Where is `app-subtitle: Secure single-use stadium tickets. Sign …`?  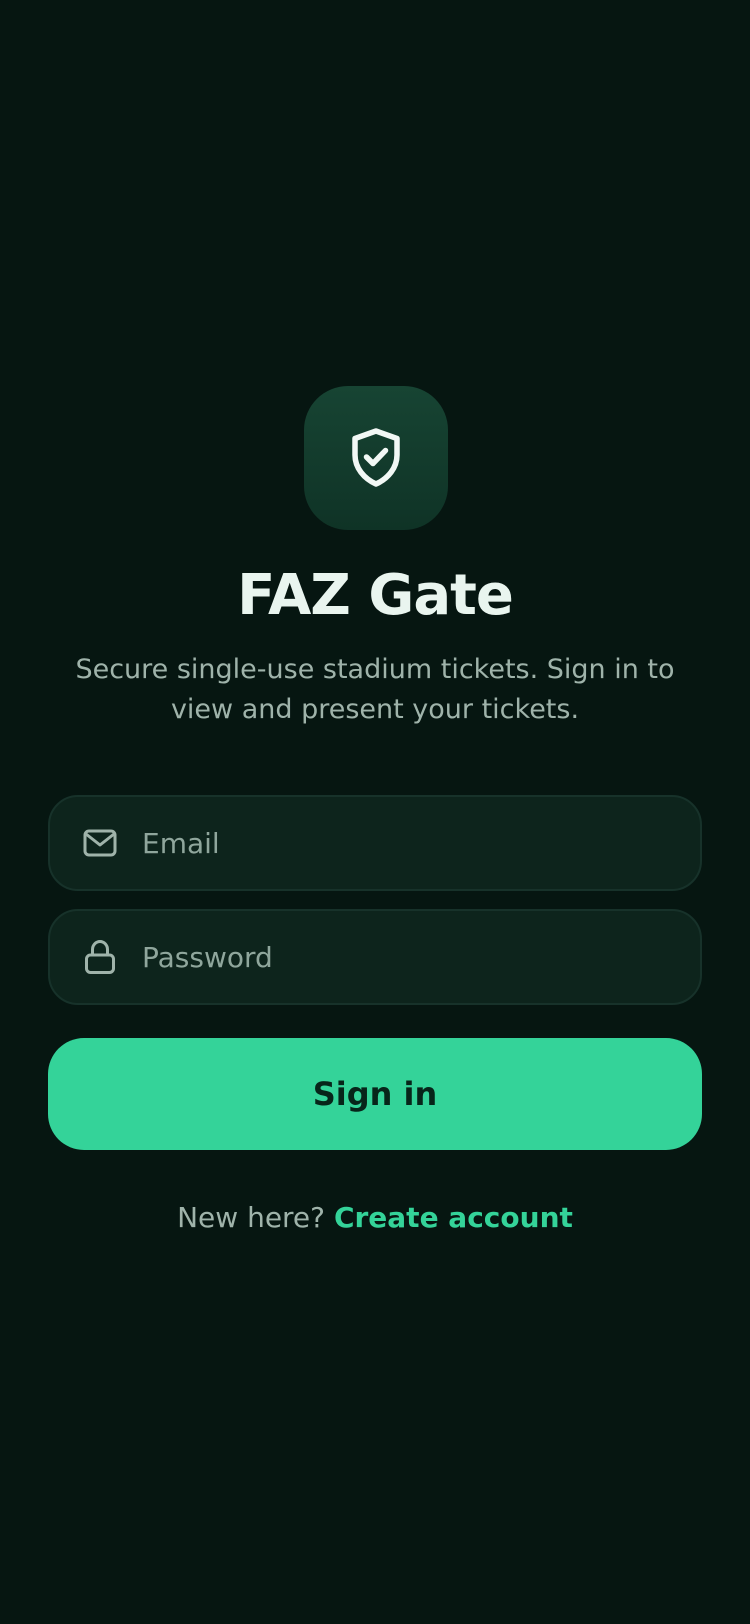
app-subtitle: Secure single-use stadium tickets. Sign … is located at coordinates (375, 689).